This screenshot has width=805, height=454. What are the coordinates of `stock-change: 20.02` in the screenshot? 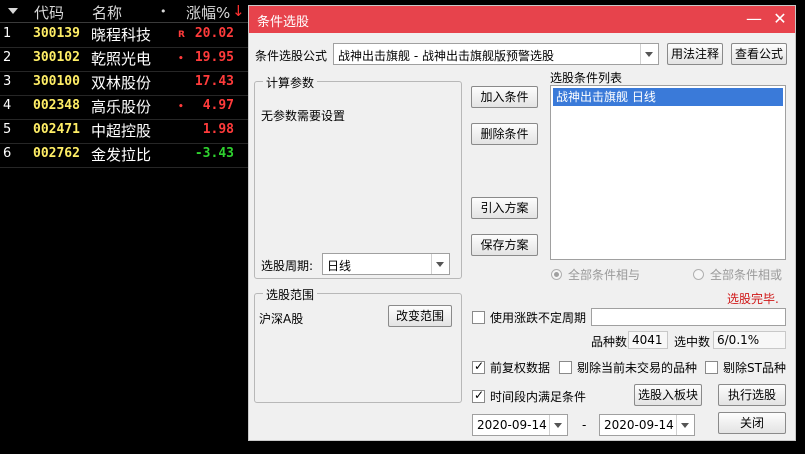 It's located at (214, 33).